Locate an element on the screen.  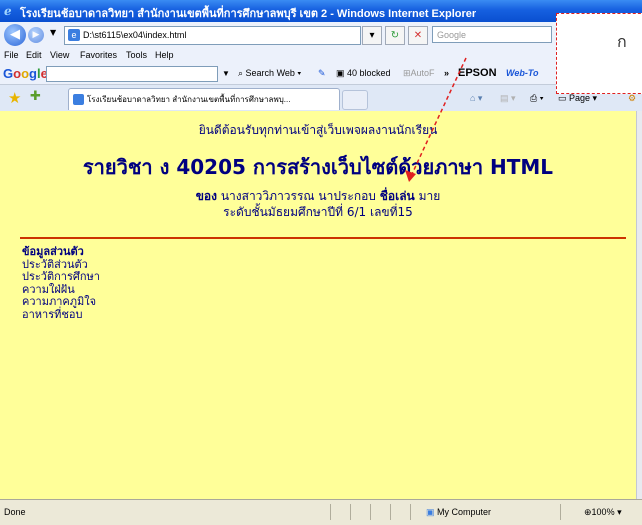
back-arrow-icon: ◀ is located at coordinates (15, 35).